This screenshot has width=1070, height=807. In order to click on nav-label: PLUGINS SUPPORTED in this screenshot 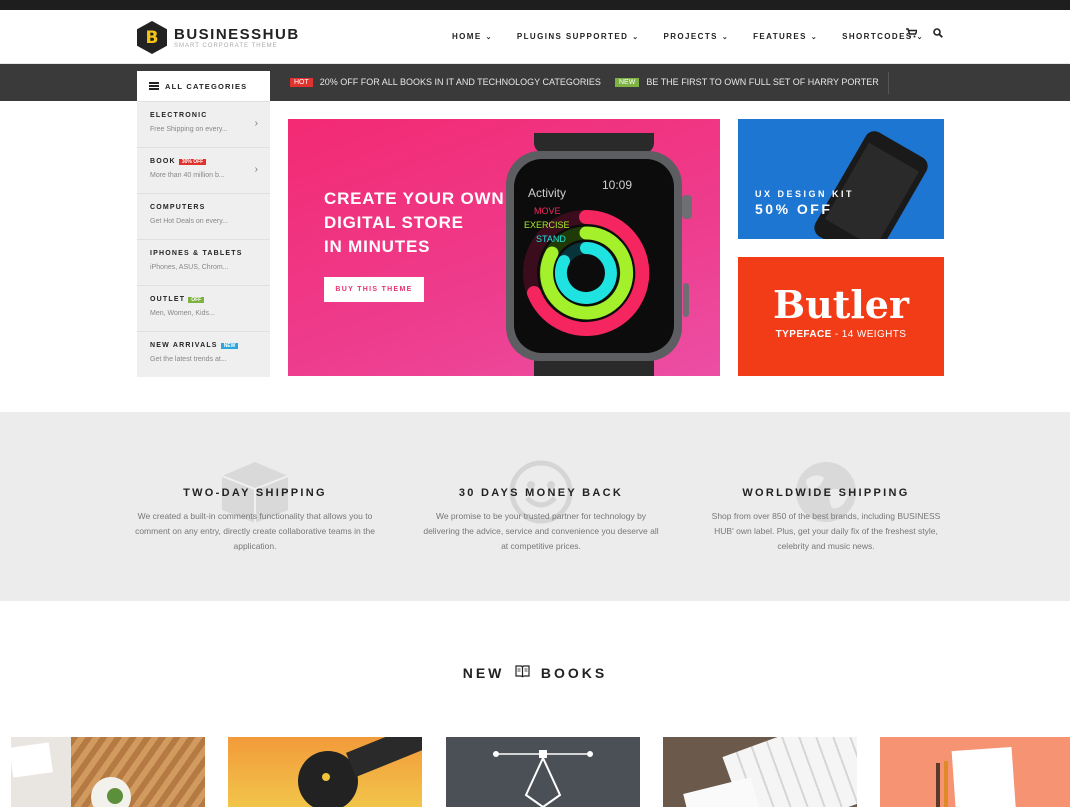, I will do `click(572, 36)`.